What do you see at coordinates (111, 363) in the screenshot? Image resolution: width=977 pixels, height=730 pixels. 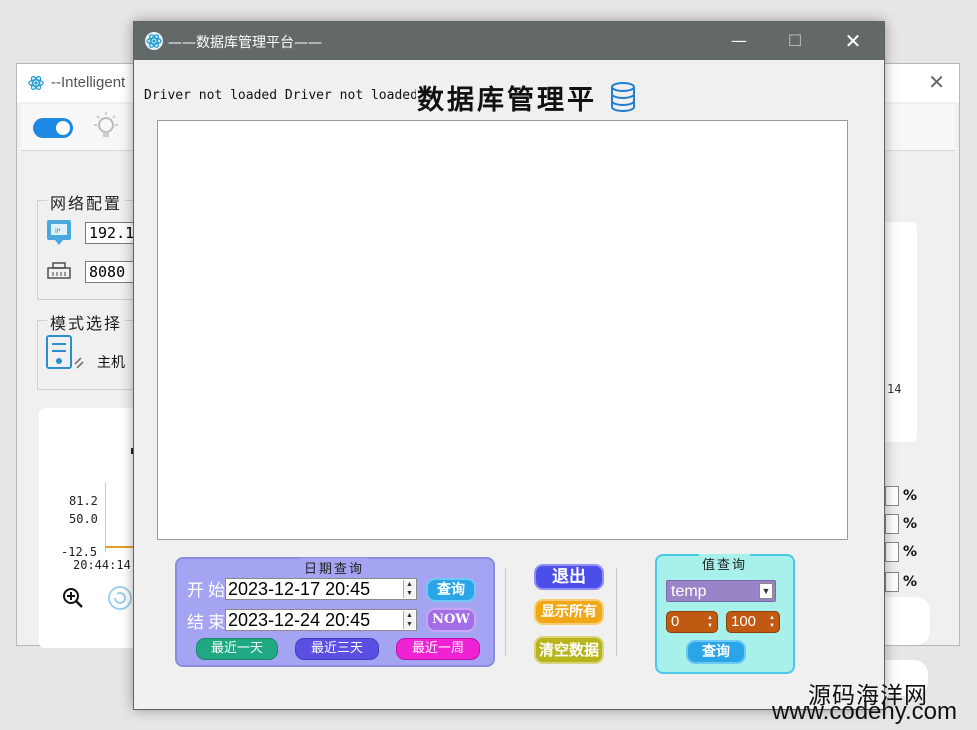 I see `mode-host-label: 主机` at bounding box center [111, 363].